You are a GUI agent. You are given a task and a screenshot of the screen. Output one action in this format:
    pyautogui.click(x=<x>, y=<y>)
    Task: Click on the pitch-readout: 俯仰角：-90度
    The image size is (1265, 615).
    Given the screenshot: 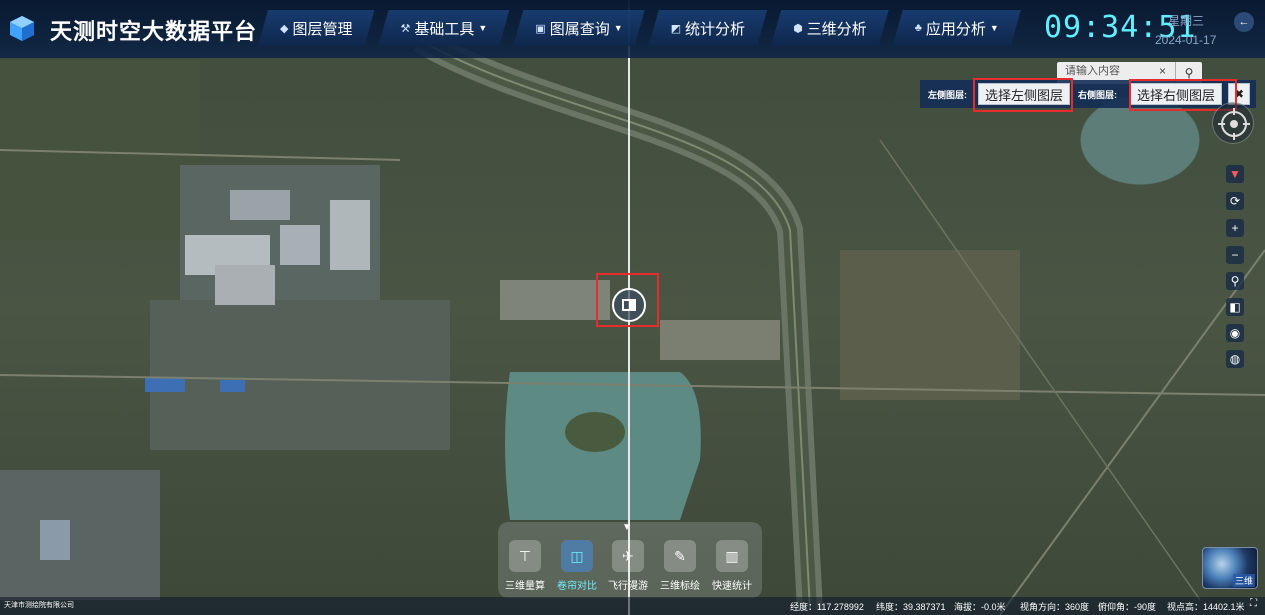 What is the action you would take?
    pyautogui.click(x=1127, y=607)
    